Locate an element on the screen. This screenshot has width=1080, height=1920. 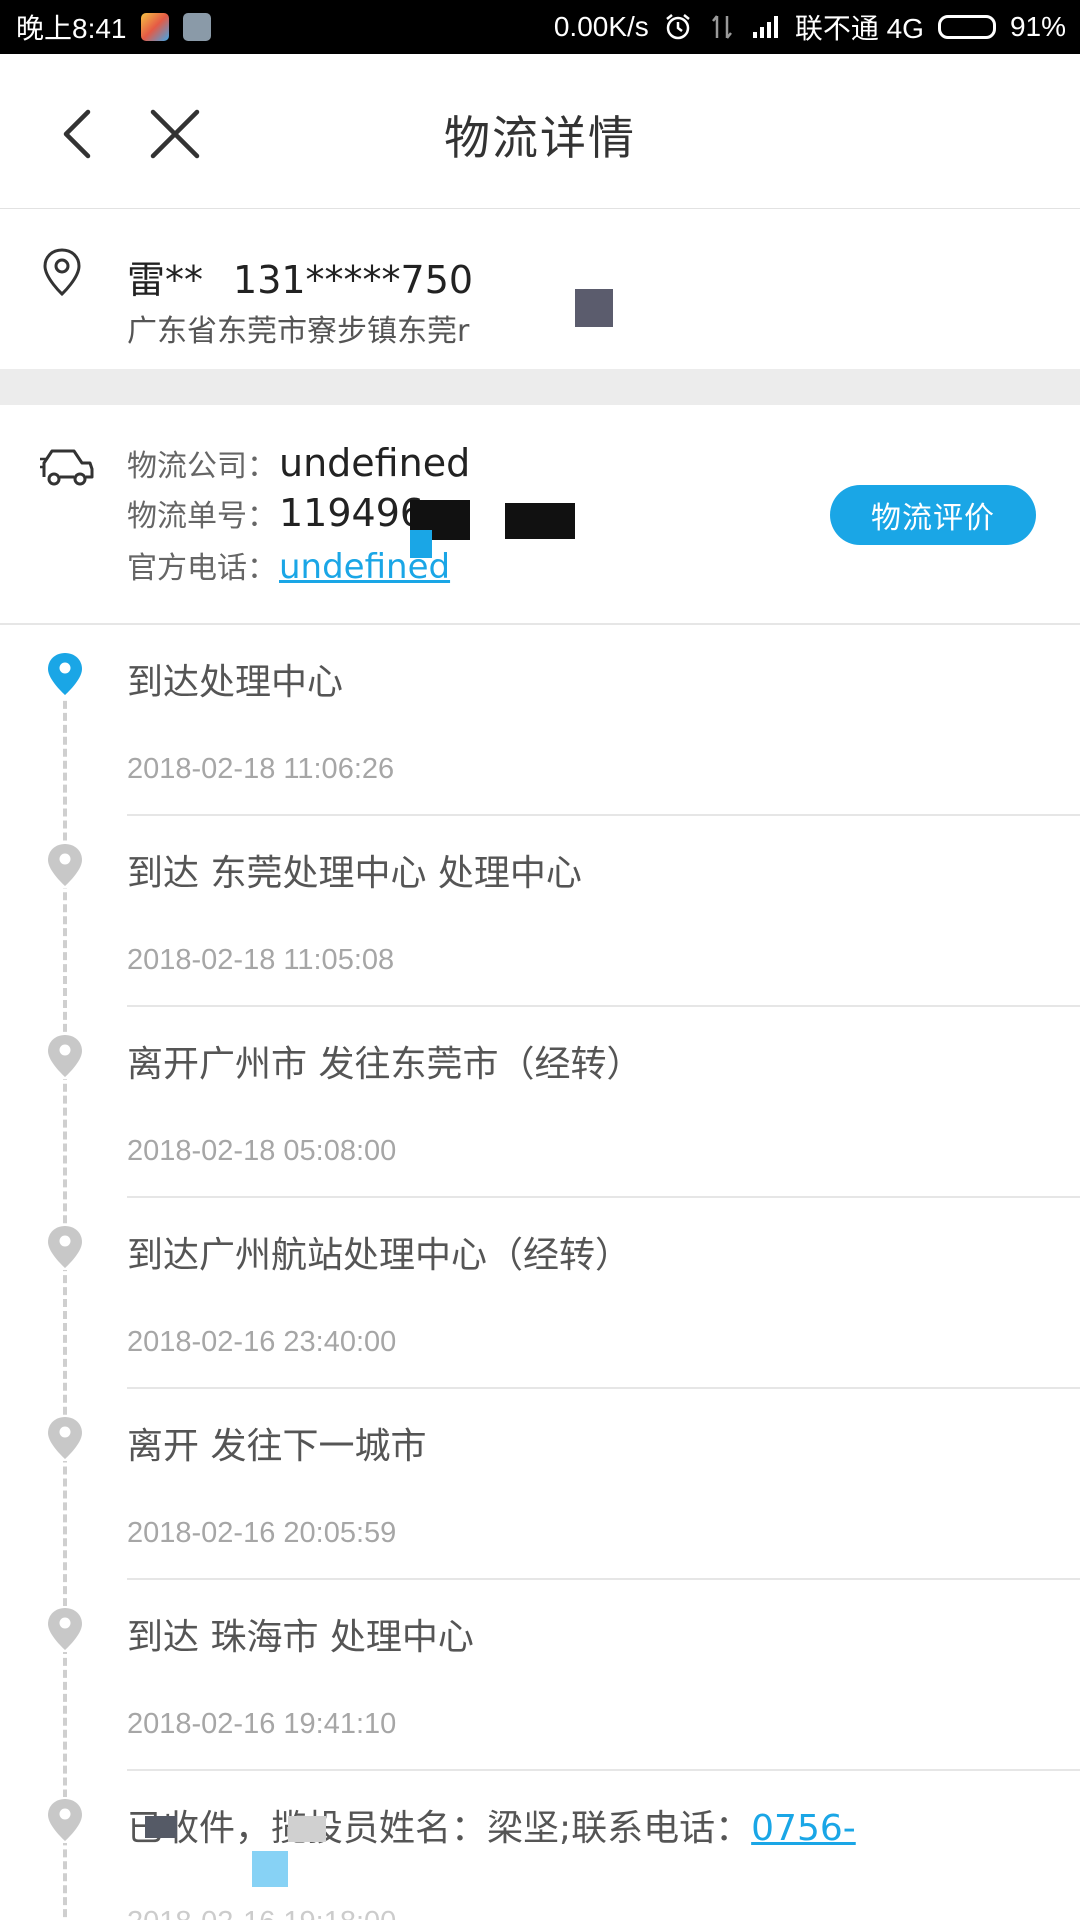
tracking-row: 物流单号： 119496 is located at coordinates (275, 513).